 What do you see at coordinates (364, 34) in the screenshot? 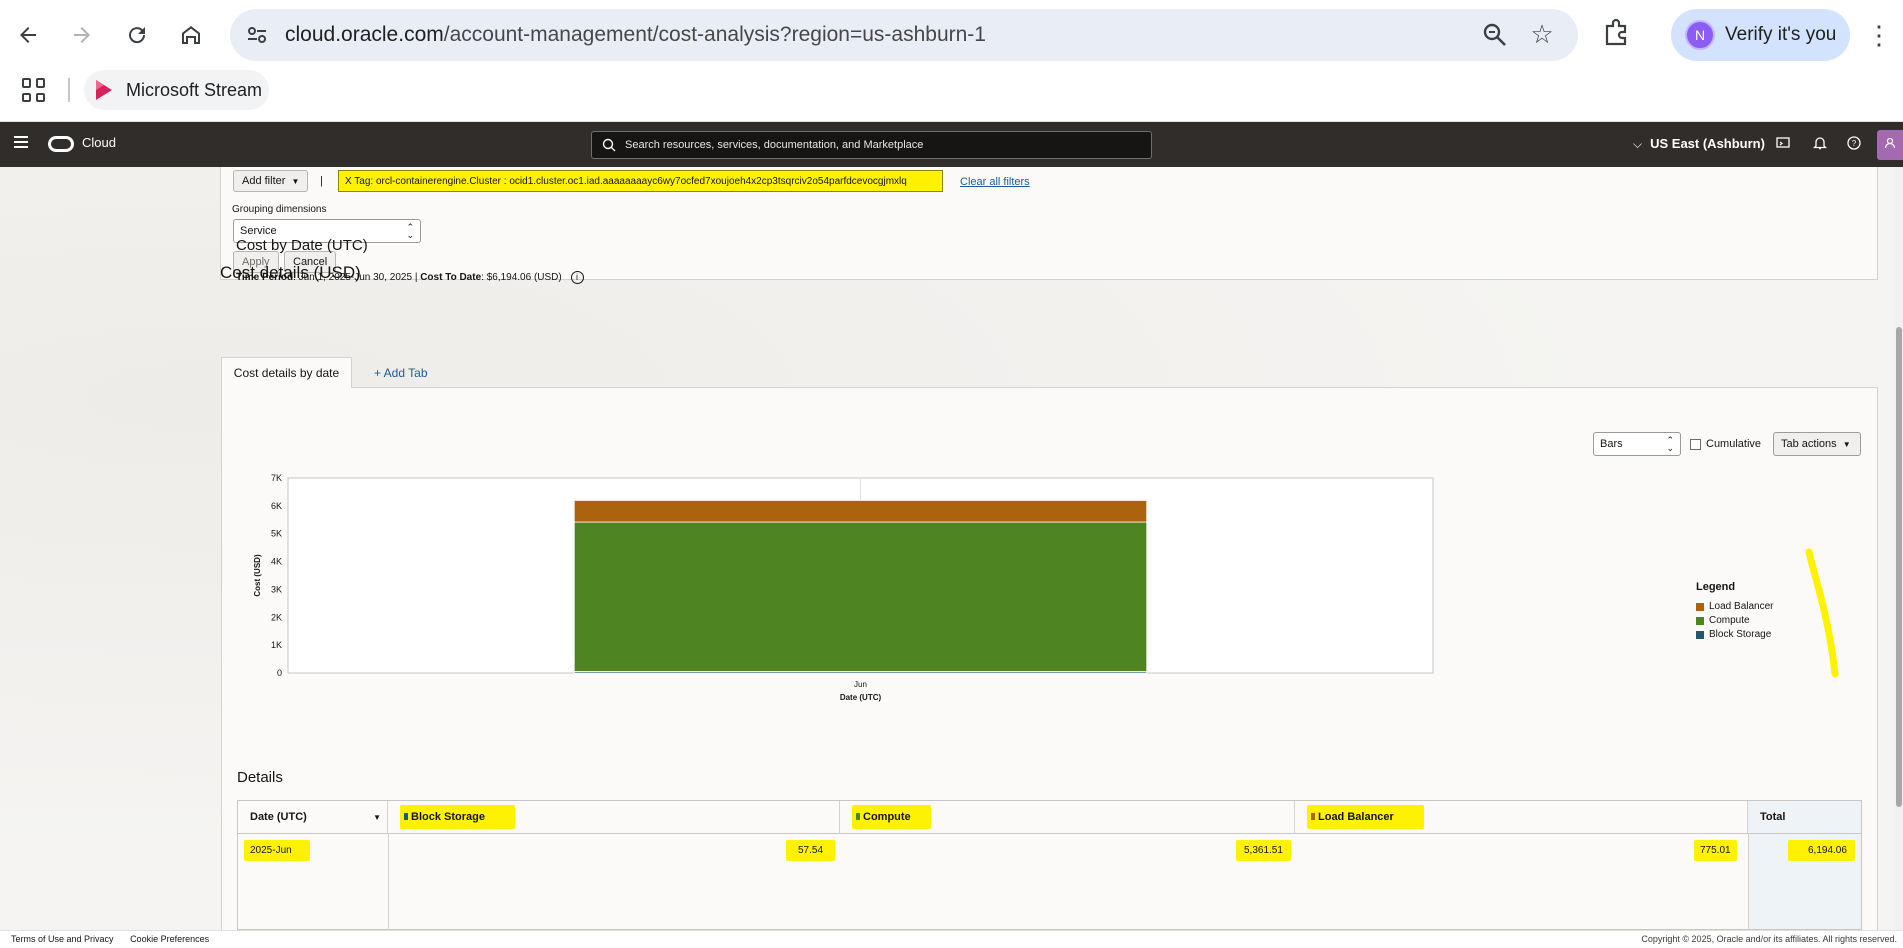
I see `url-host: cloud.oracle.com` at bounding box center [364, 34].